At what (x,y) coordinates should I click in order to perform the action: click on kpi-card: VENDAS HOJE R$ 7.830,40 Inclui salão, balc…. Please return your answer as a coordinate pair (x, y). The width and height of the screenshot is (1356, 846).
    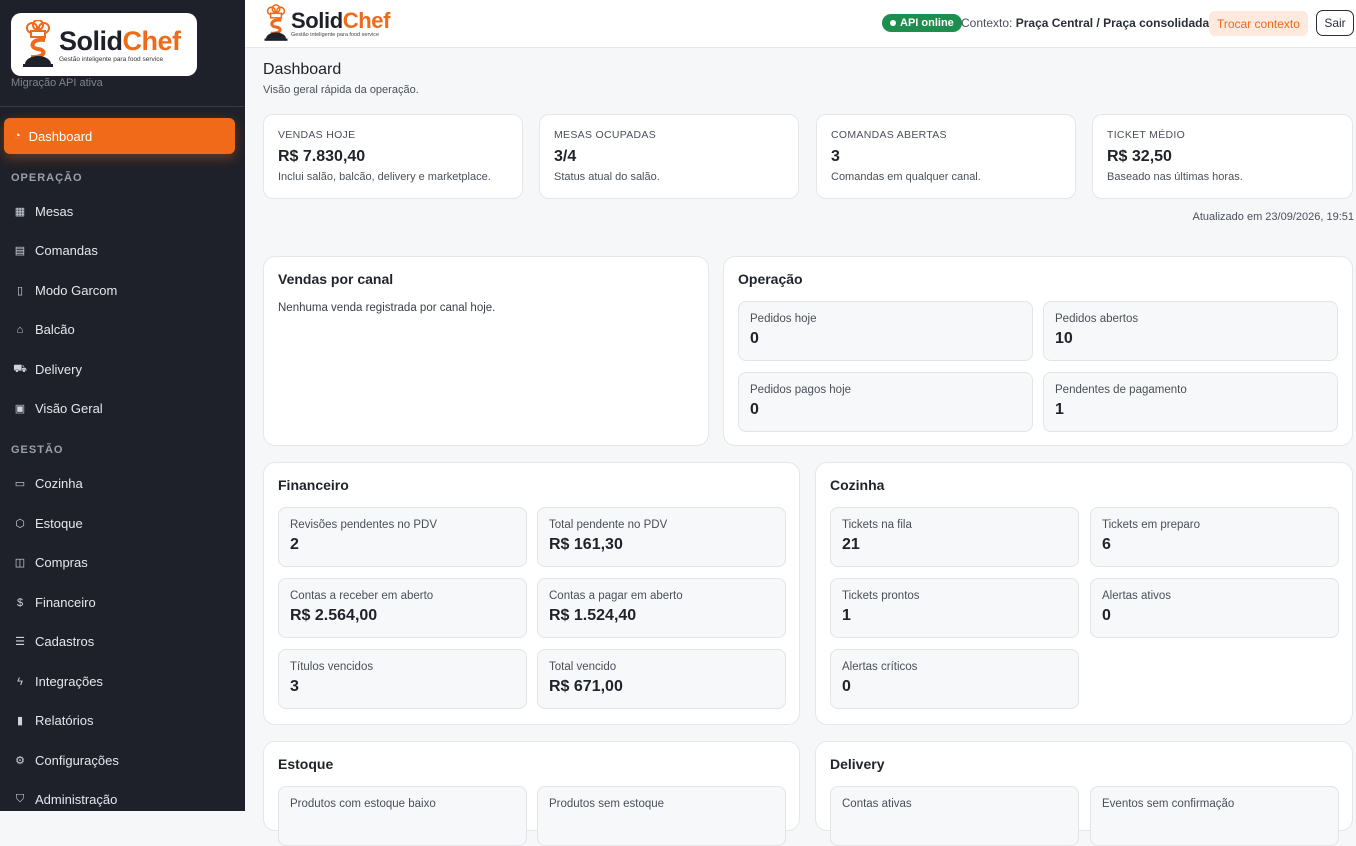
    Looking at the image, I should click on (393, 156).